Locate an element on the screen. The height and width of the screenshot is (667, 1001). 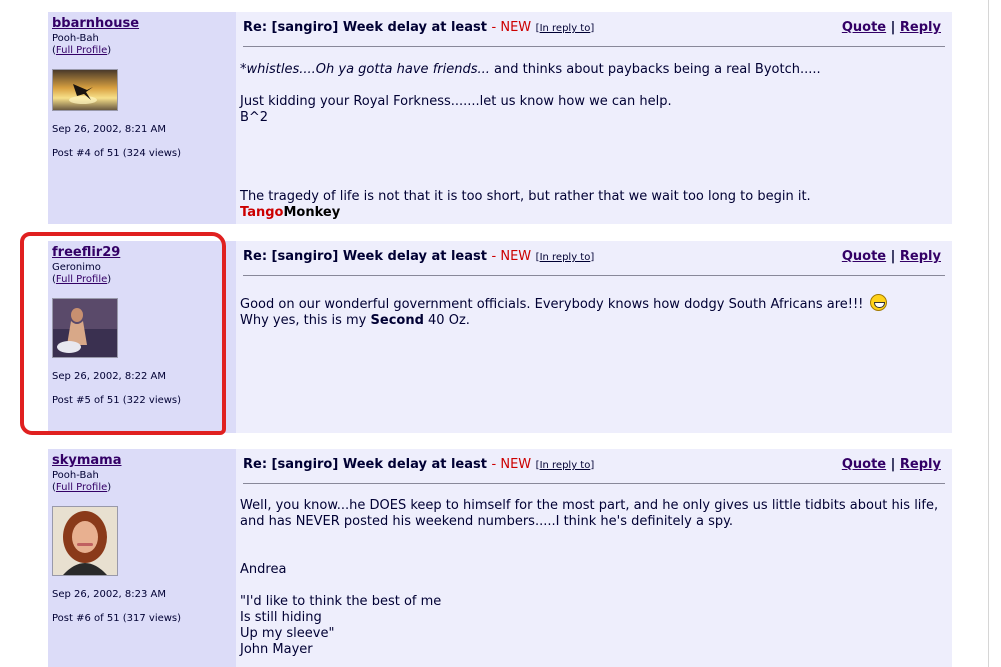
bold-text: Second is located at coordinates (397, 320).